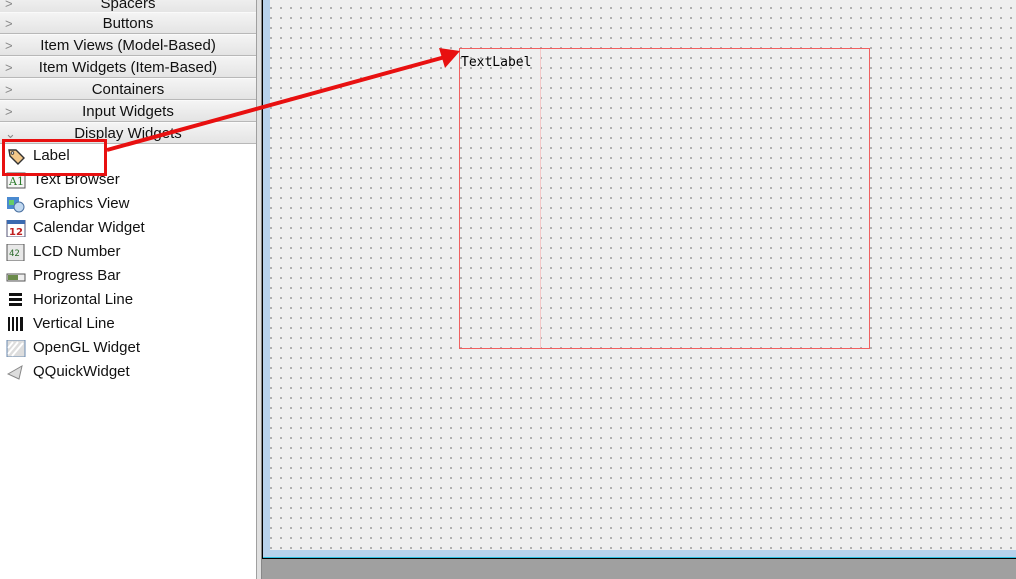 The height and width of the screenshot is (579, 1016). Describe the element at coordinates (128, 6) in the screenshot. I see `category-label: Spacers` at that location.